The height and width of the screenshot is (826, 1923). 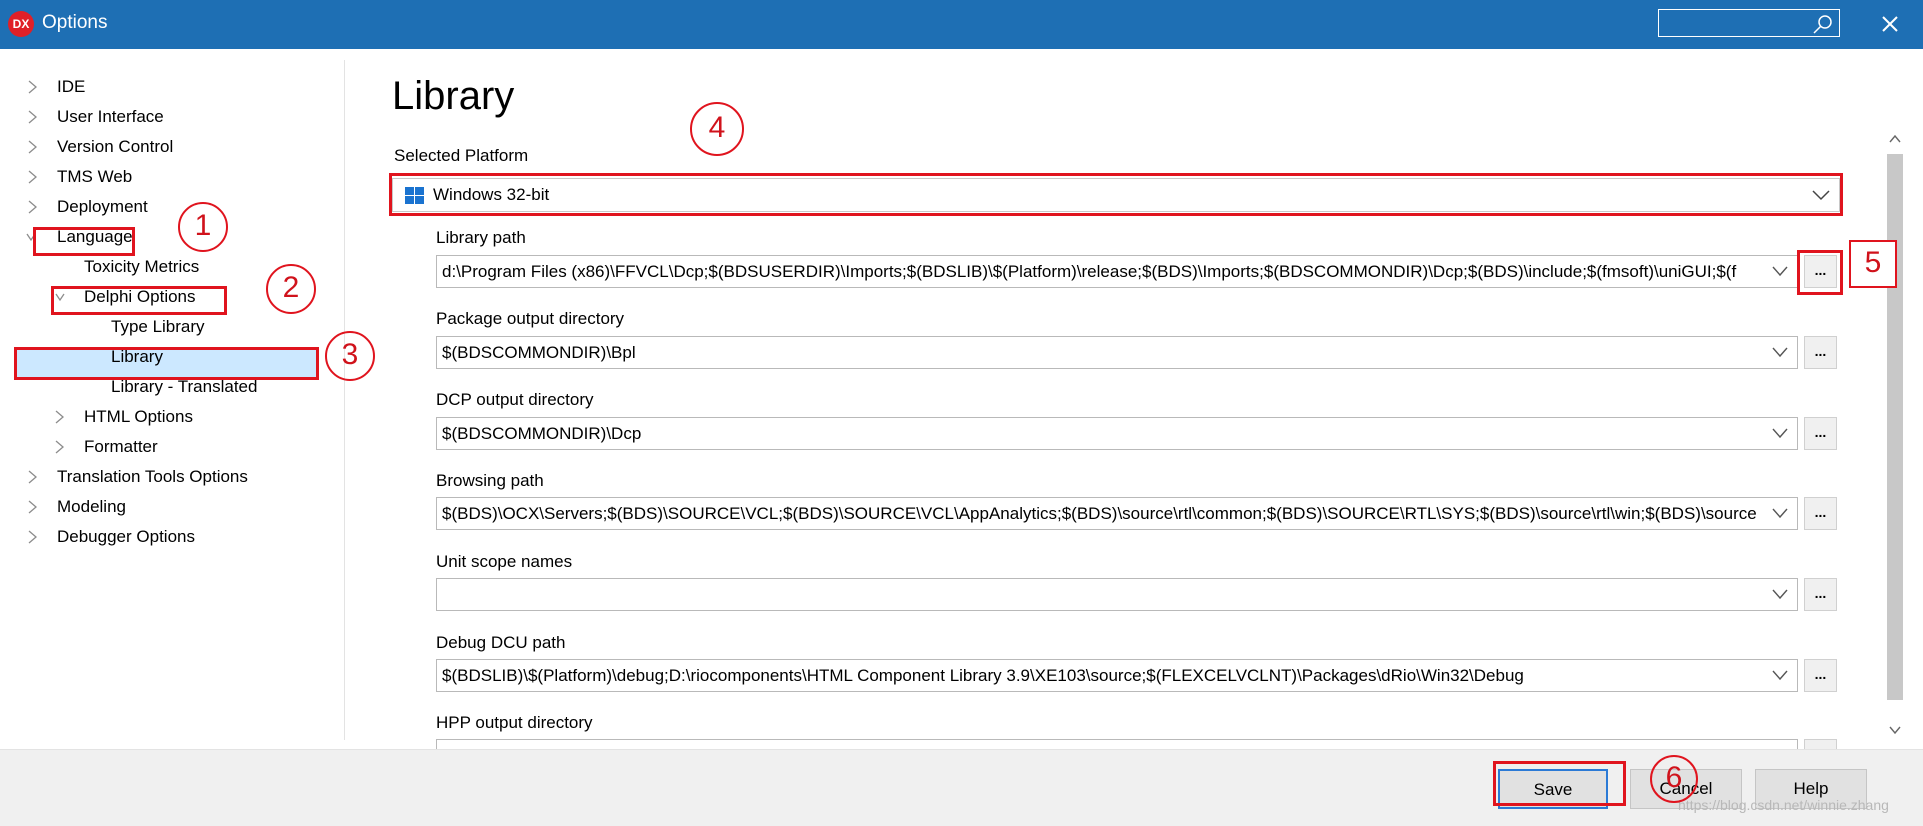 What do you see at coordinates (1117, 594) in the screenshot?
I see `unit-scope-combo` at bounding box center [1117, 594].